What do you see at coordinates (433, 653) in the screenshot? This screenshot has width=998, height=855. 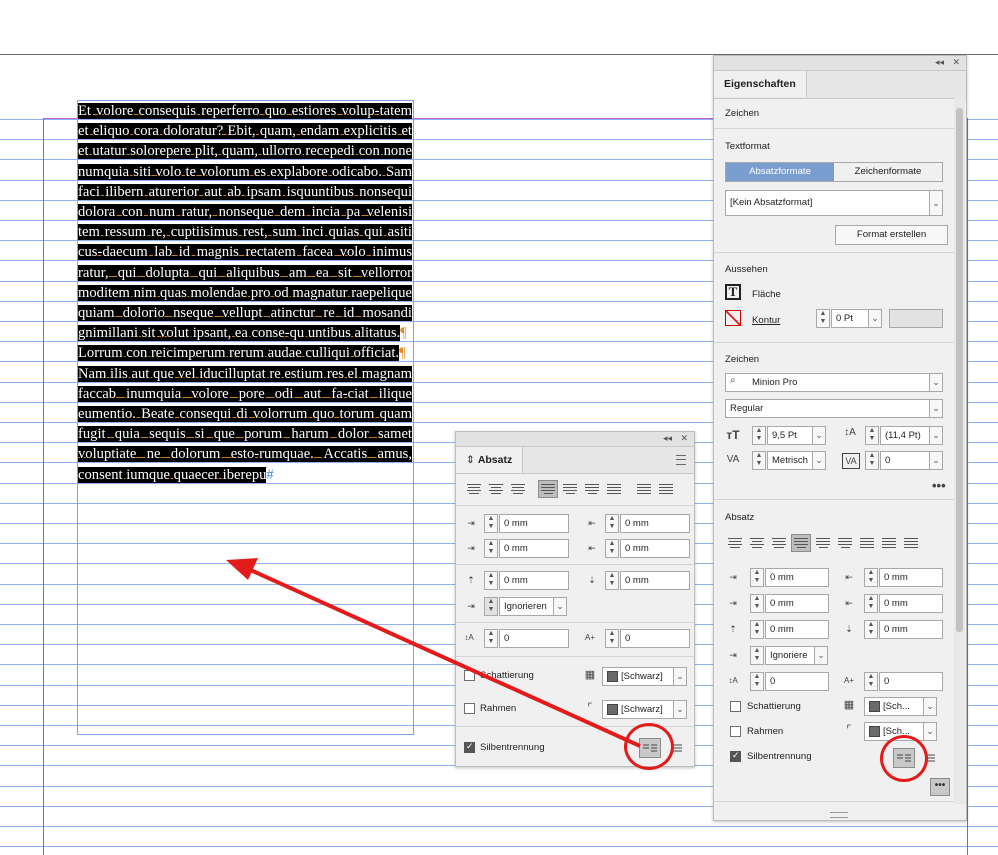 I see `annotation-arrow` at bounding box center [433, 653].